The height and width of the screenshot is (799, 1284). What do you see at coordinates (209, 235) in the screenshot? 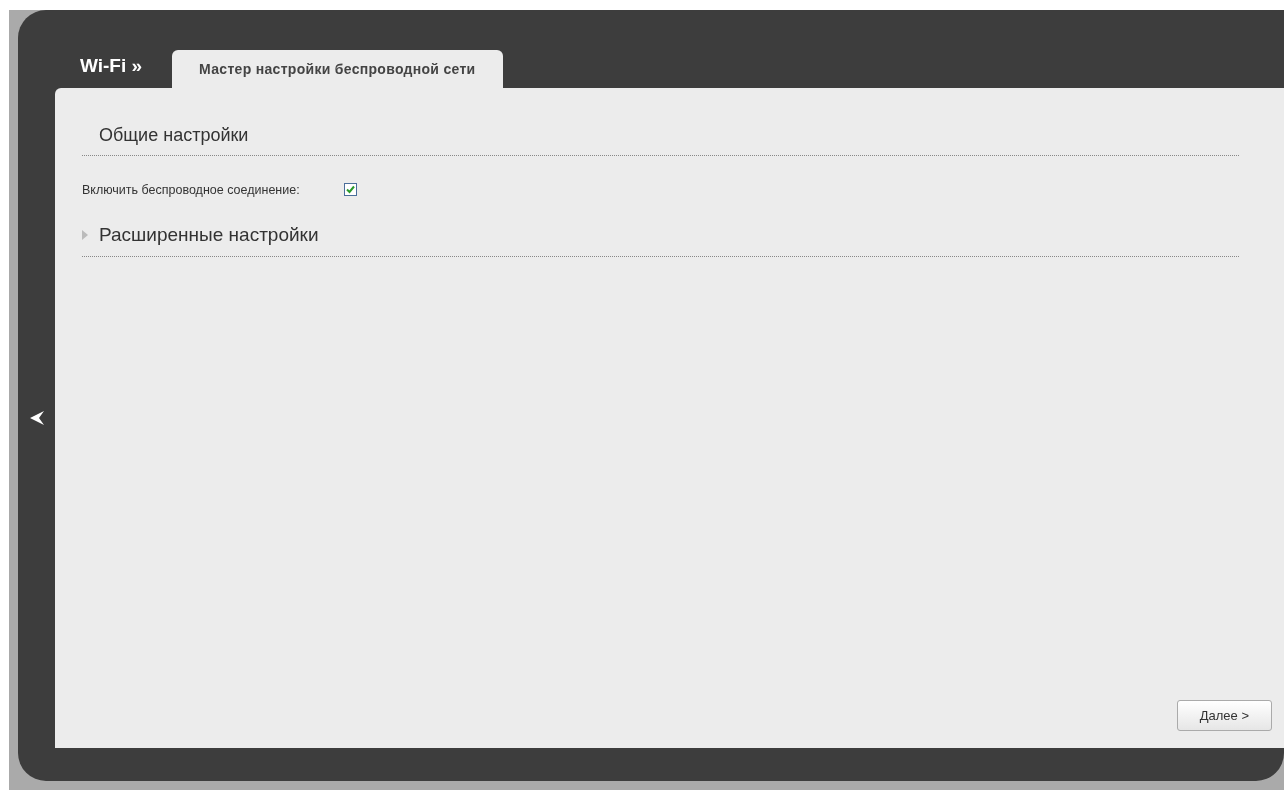
I see `section-heading: Расширенные настройки` at bounding box center [209, 235].